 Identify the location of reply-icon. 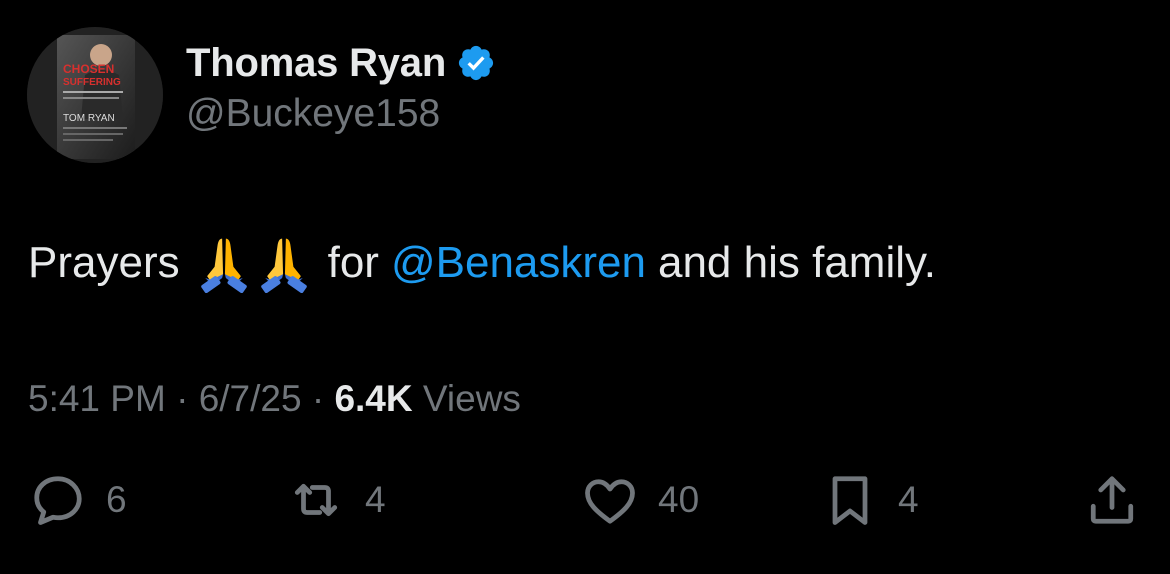
(58, 500).